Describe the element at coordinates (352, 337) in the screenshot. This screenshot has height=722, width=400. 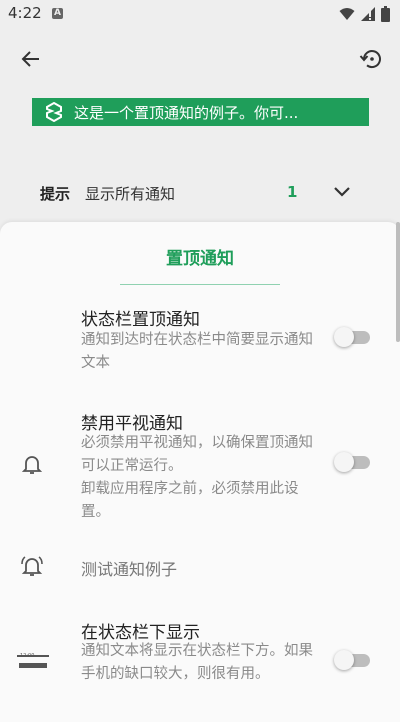
I see `statusbar-pinned-toggle` at that location.